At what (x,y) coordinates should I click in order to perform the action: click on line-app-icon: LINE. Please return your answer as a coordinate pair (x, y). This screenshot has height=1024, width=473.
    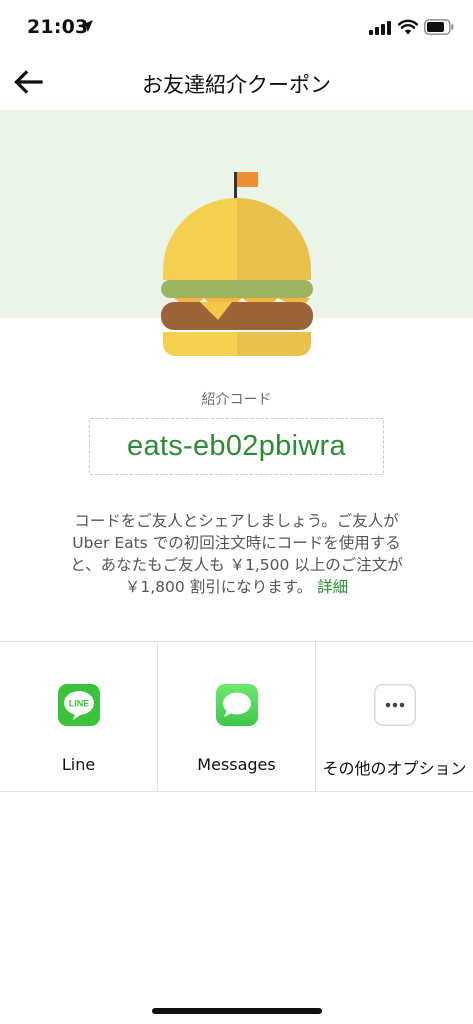
    Looking at the image, I should click on (78, 705).